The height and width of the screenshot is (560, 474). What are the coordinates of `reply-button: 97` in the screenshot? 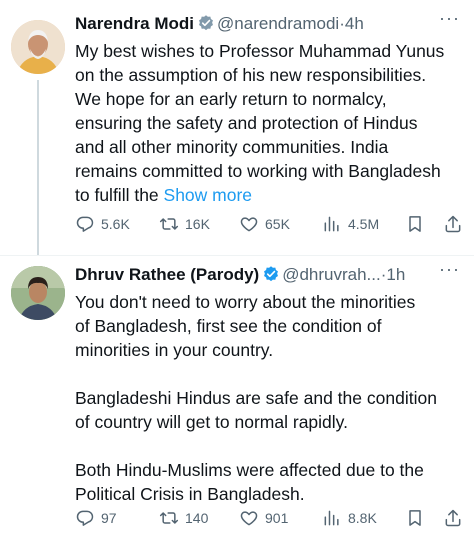 It's located at (96, 518).